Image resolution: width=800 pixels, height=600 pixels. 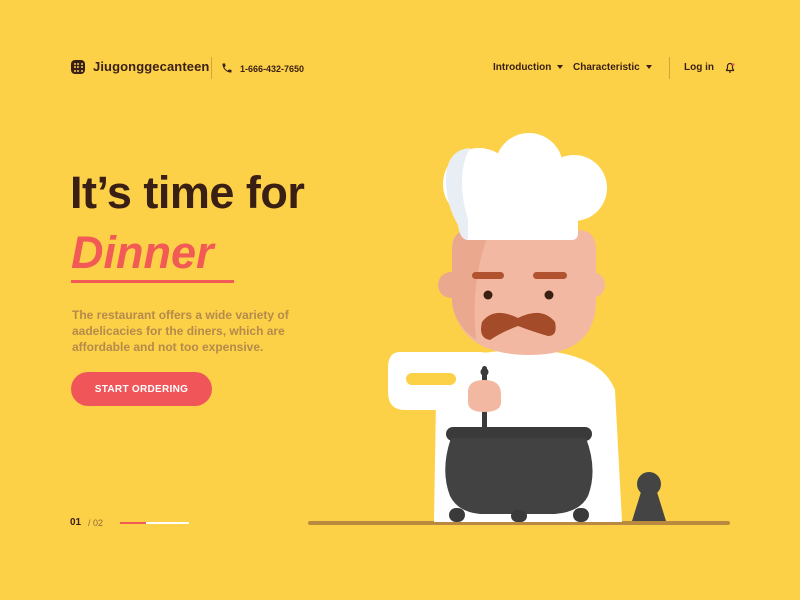 I want to click on chef-ear-left, so click(x=451, y=285).